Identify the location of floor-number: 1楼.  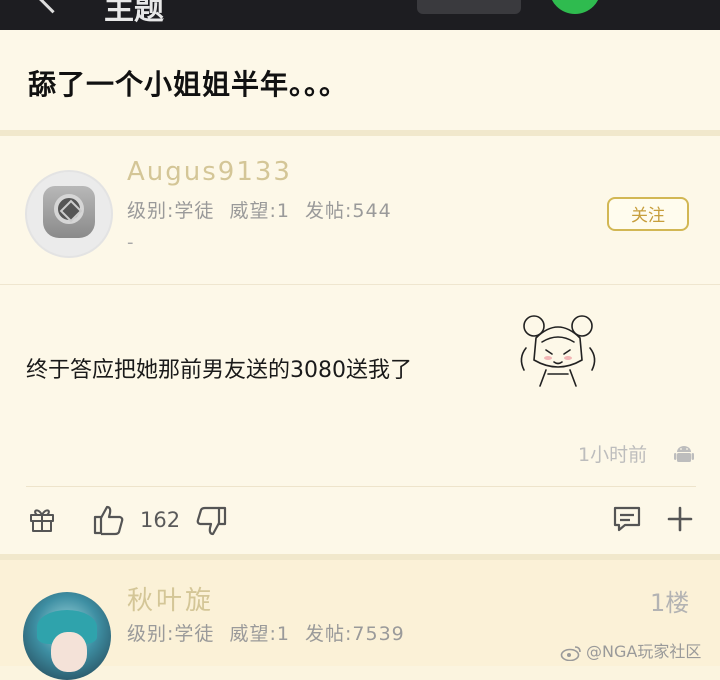
(670, 603).